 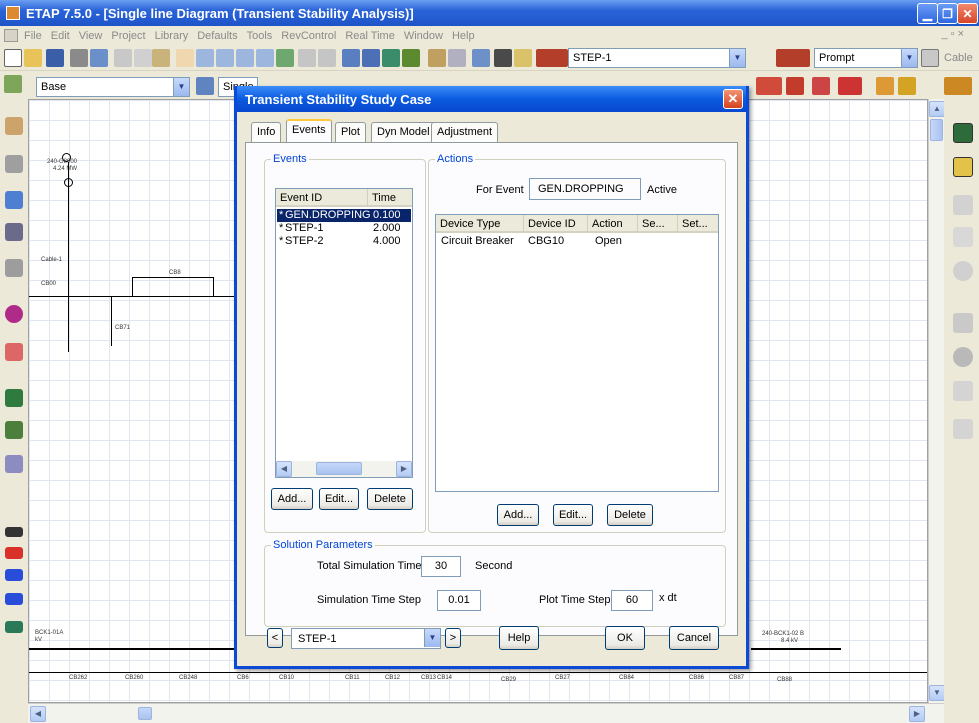 What do you see at coordinates (55, 58) in the screenshot?
I see `save-icon` at bounding box center [55, 58].